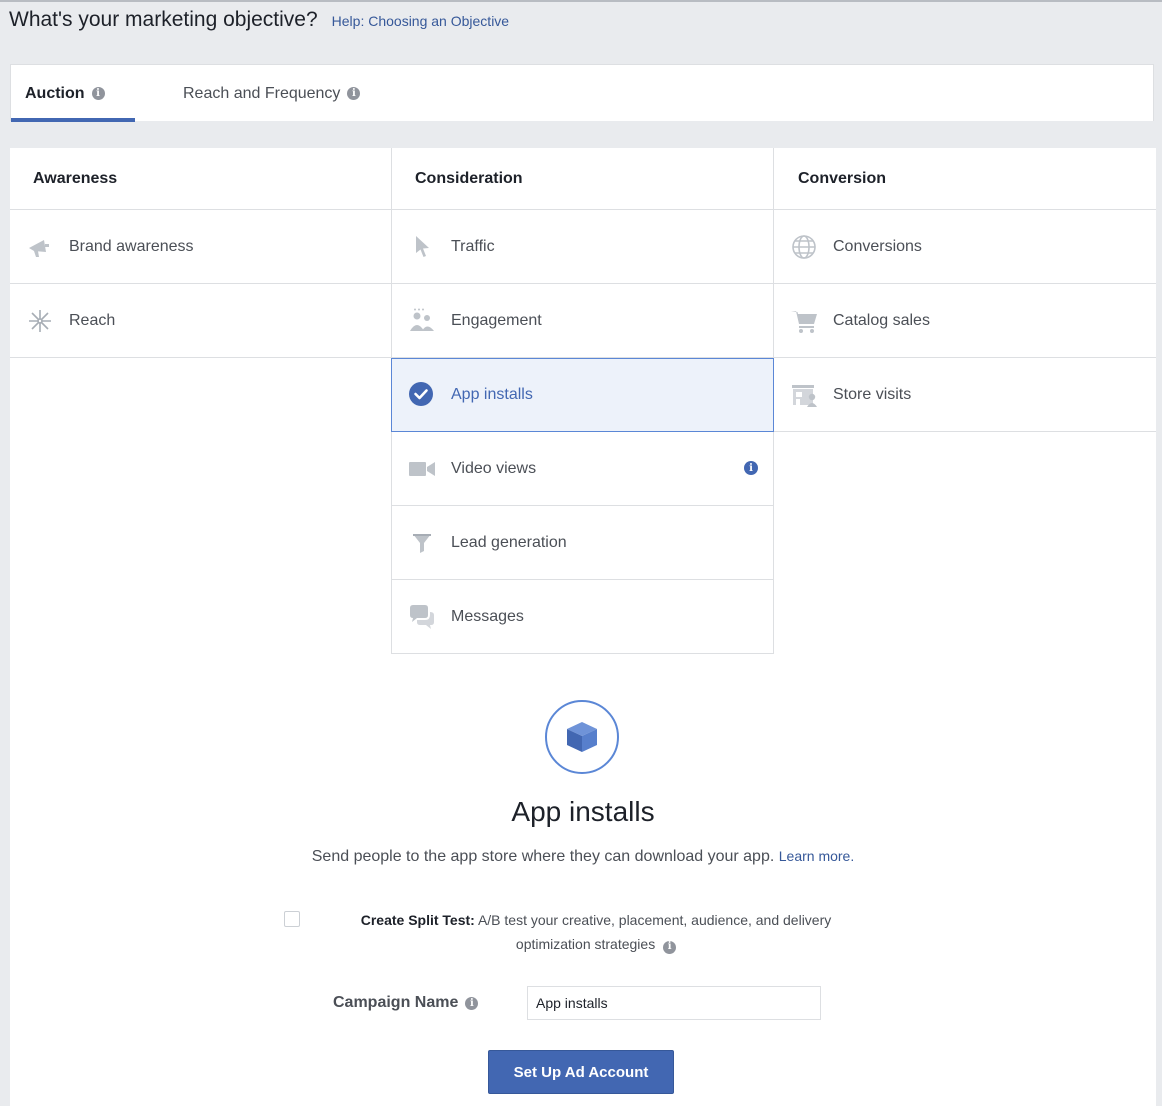 This screenshot has height=1106, width=1162. I want to click on tab-reach-and-frequency: Reach and Frequency i, so click(265, 93).